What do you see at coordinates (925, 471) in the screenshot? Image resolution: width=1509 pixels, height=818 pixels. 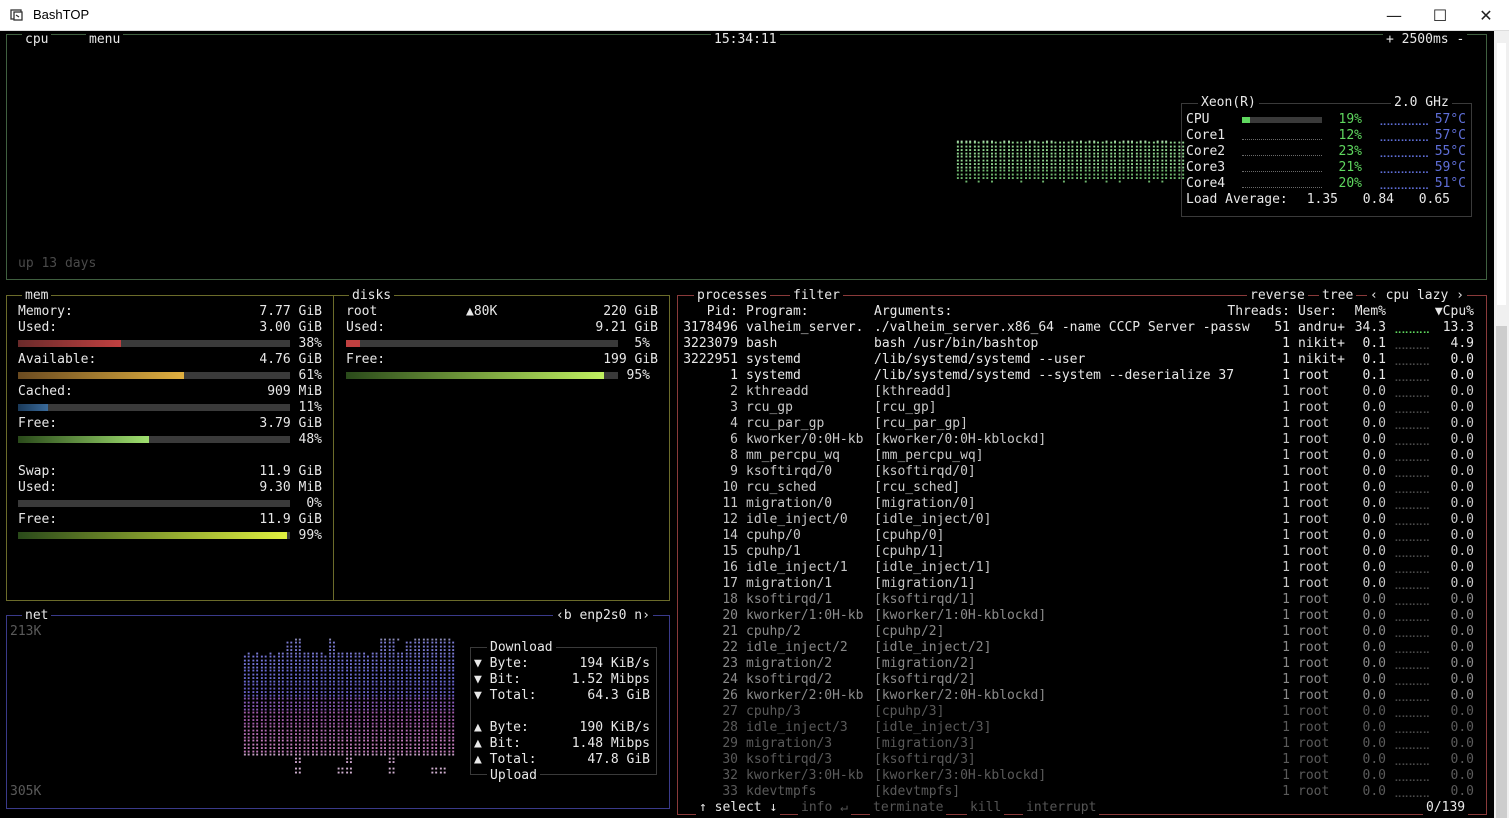 I see `process-arguments: [ksoftirqd/0]` at bounding box center [925, 471].